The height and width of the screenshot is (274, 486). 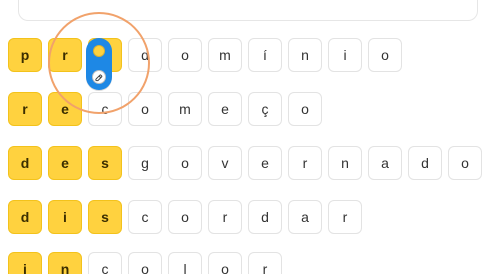 I want to click on eraser-icon, so click(x=99, y=77).